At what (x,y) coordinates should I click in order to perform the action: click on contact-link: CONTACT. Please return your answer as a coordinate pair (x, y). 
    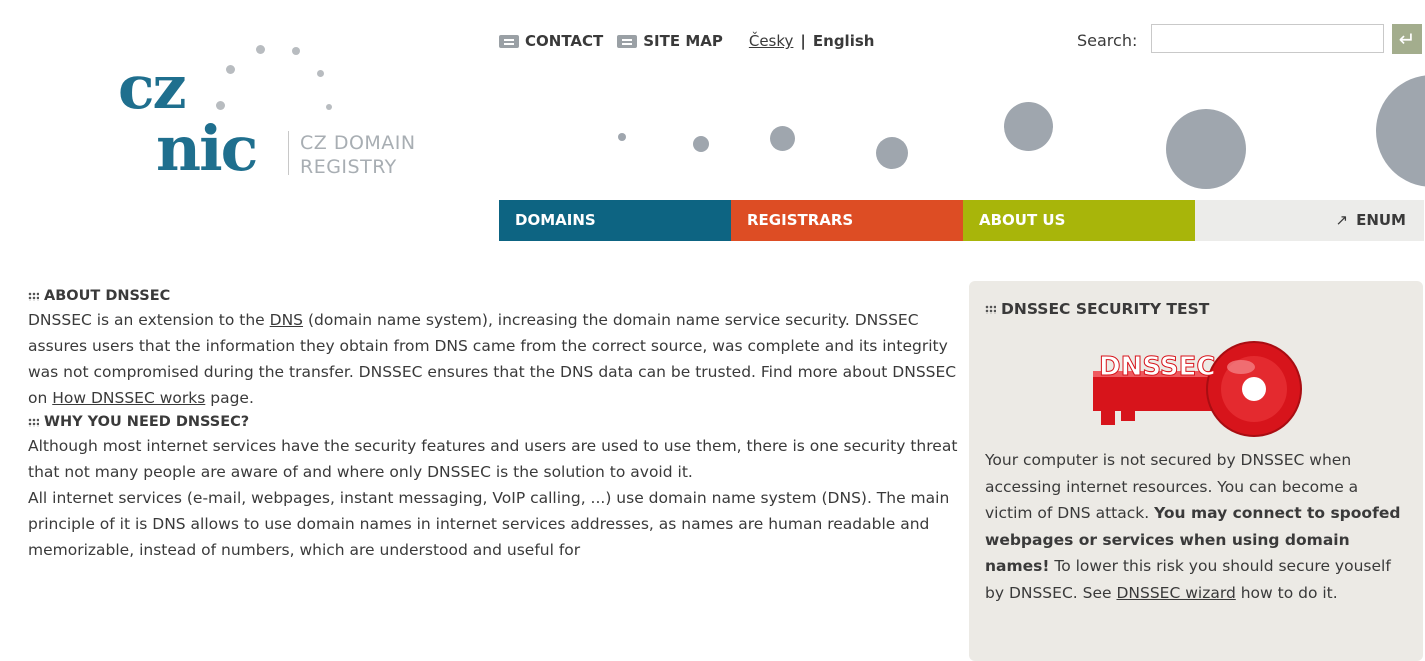
    Looking at the image, I should click on (551, 41).